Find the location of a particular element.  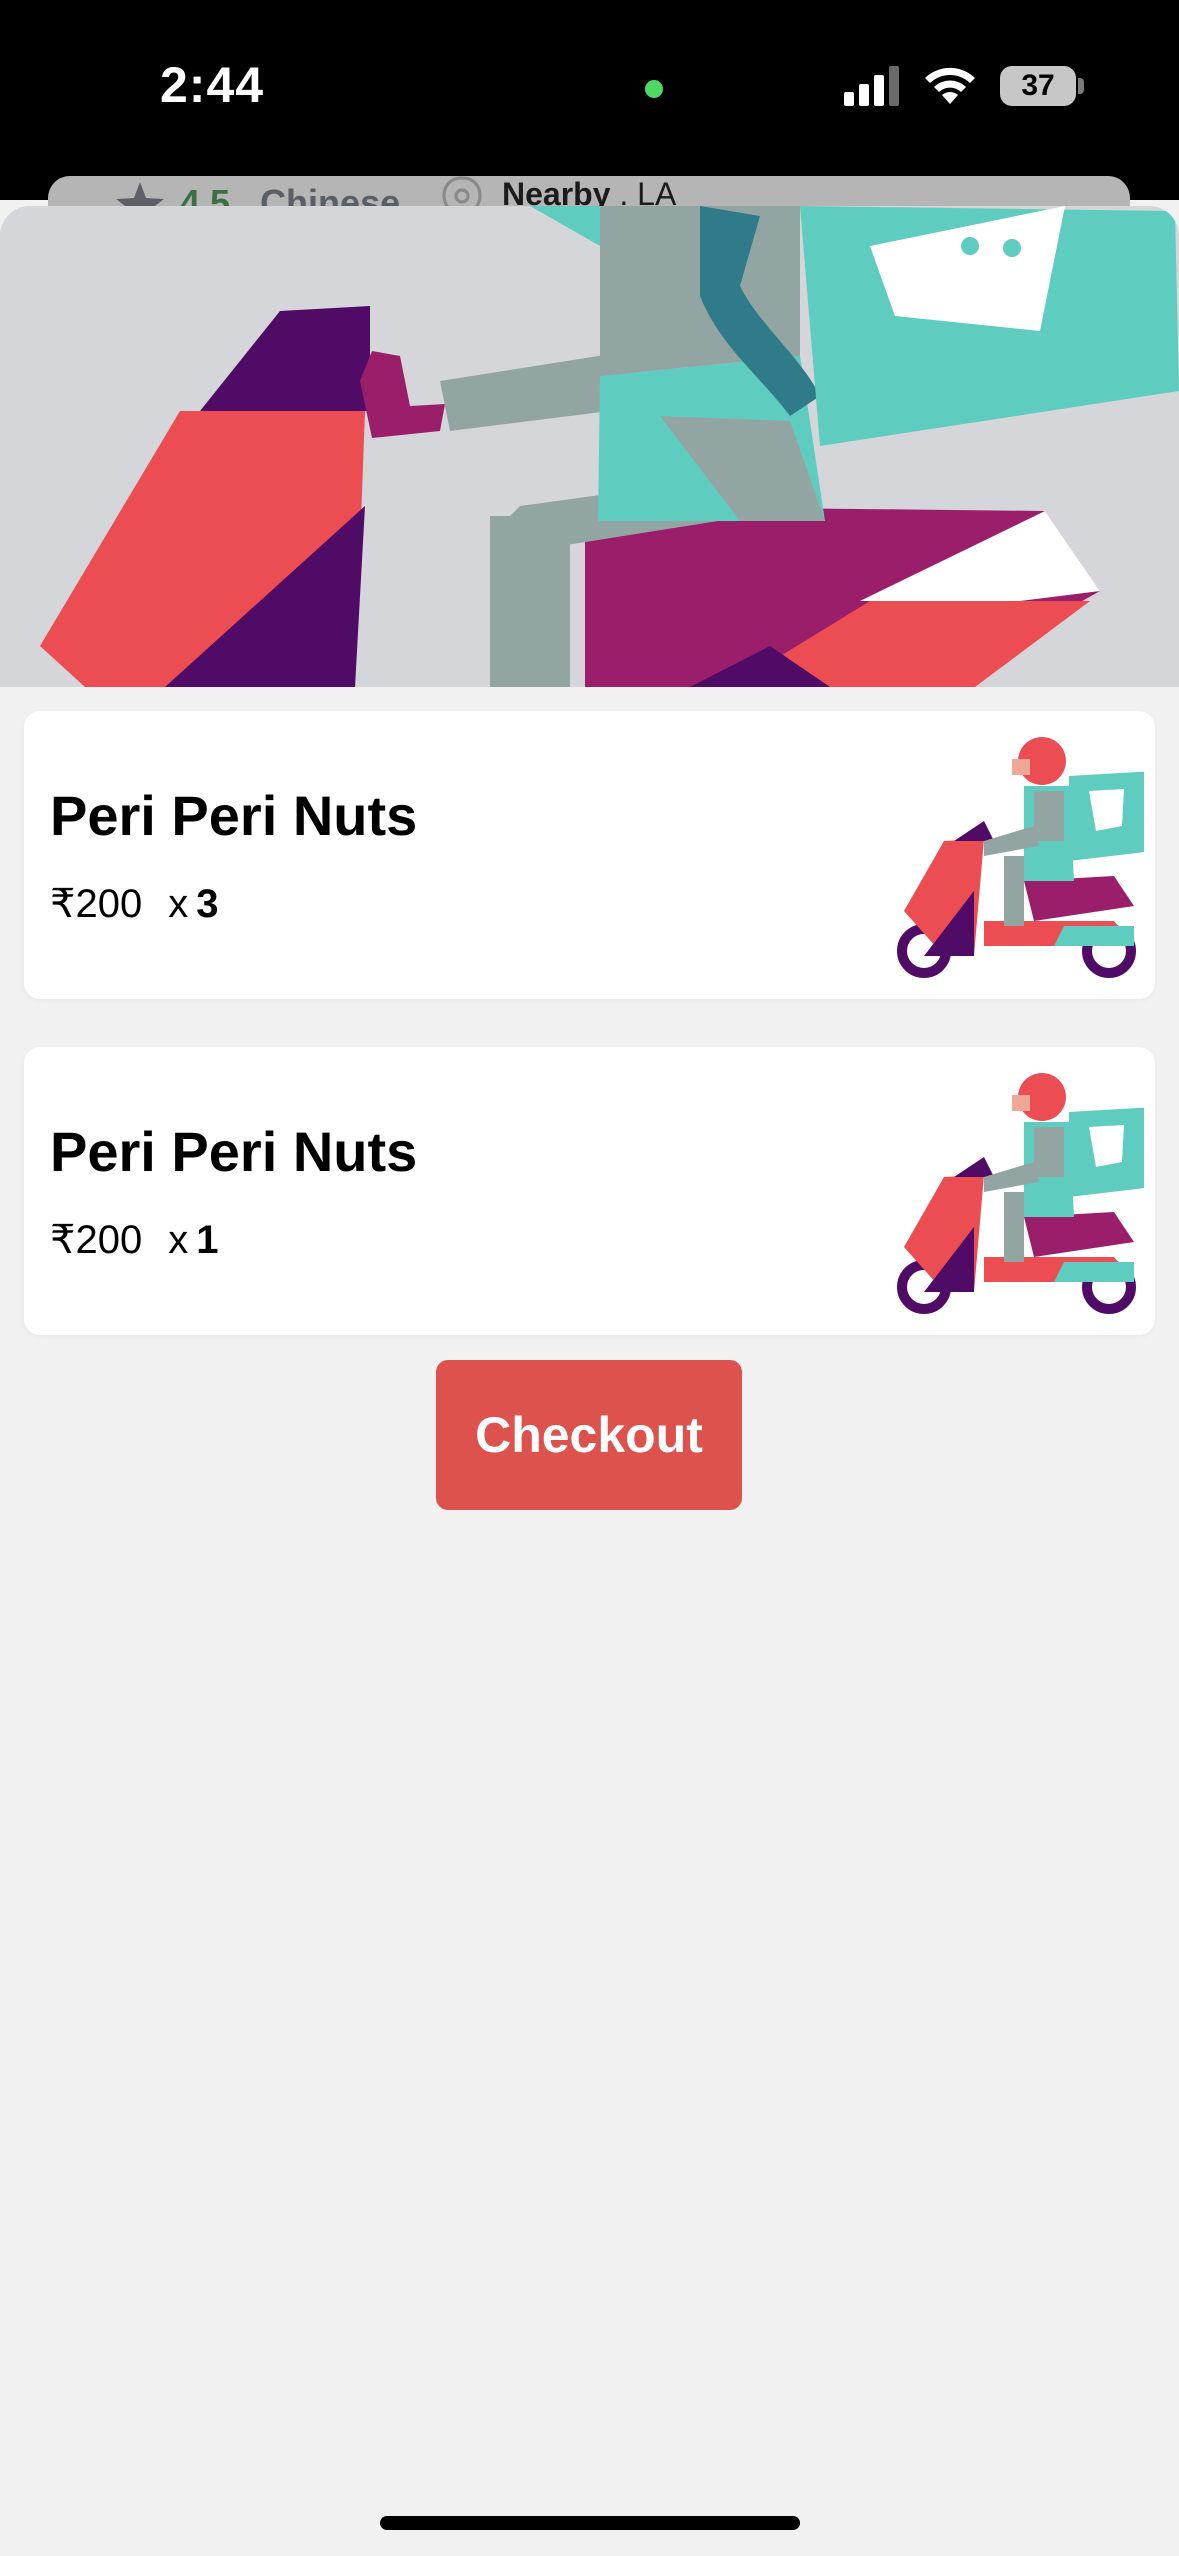

checkout-button: Checkout is located at coordinates (589, 1435).